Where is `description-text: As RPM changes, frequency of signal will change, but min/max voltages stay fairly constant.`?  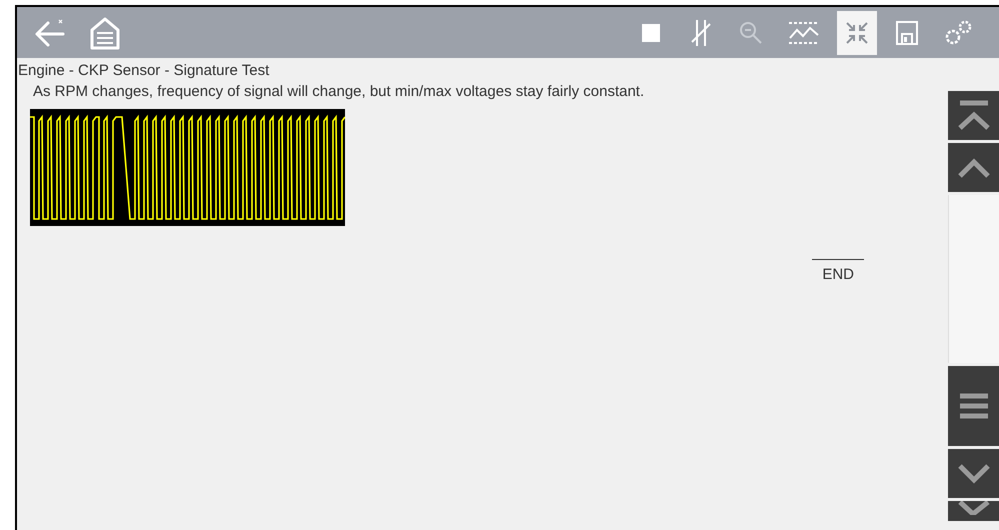
description-text: As RPM changes, frequency of signal will change, but min/max voltages stay fairly constant. is located at coordinates (339, 91).